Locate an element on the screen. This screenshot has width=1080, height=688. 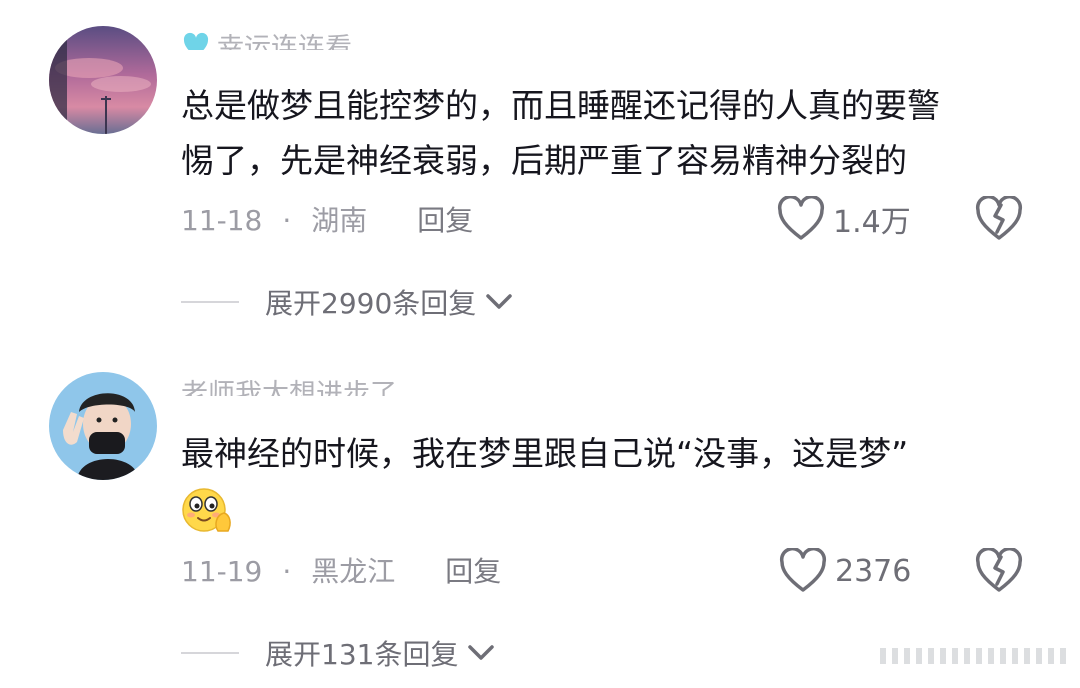
like-button: 2376 is located at coordinates (845, 571).